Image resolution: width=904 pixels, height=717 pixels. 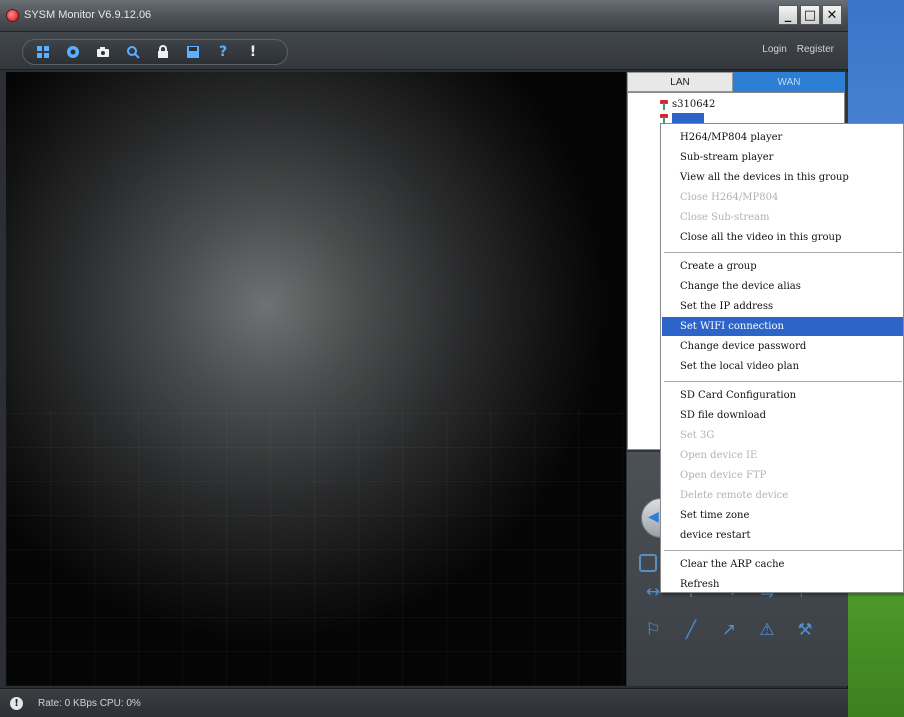 What do you see at coordinates (782, 395) in the screenshot?
I see `menu-item-sd-config: SD Card Configuration` at bounding box center [782, 395].